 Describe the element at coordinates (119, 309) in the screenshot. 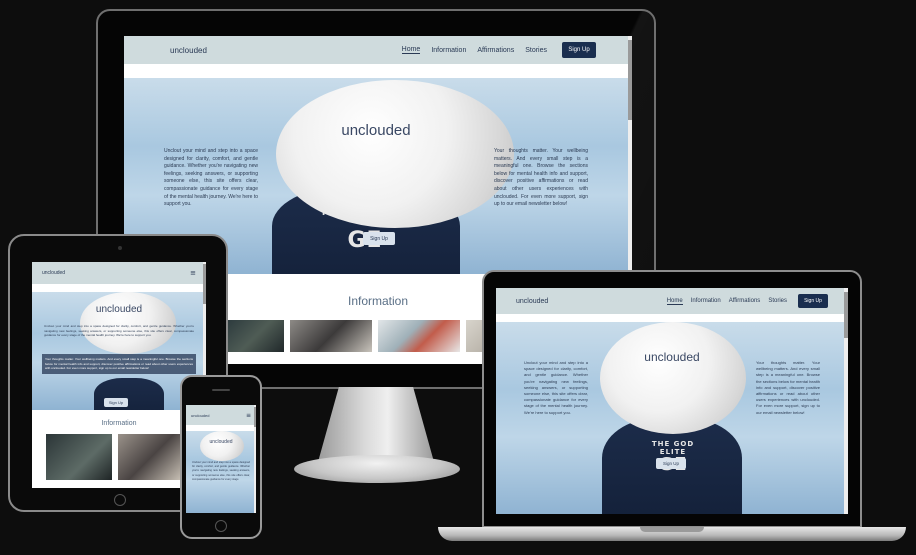

I see `tablet-hero-title: unclouded` at that location.